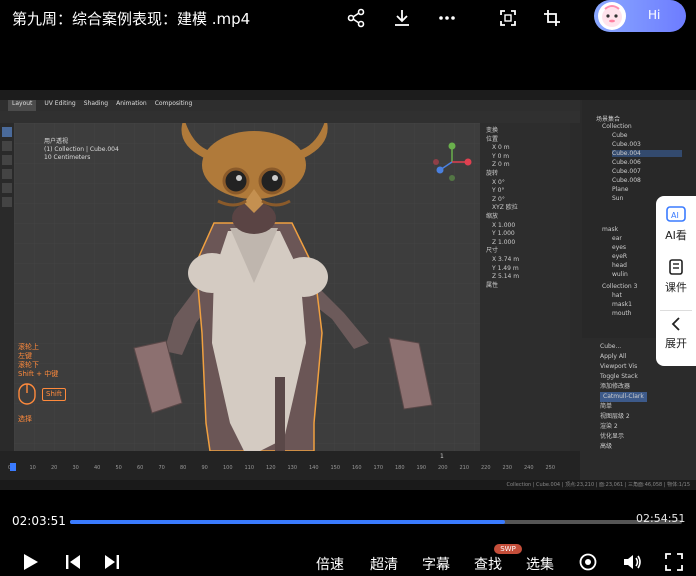 This screenshot has width=696, height=576. What do you see at coordinates (56, 141) in the screenshot?
I see `viewport-mode-label: 用户透视` at bounding box center [56, 141].